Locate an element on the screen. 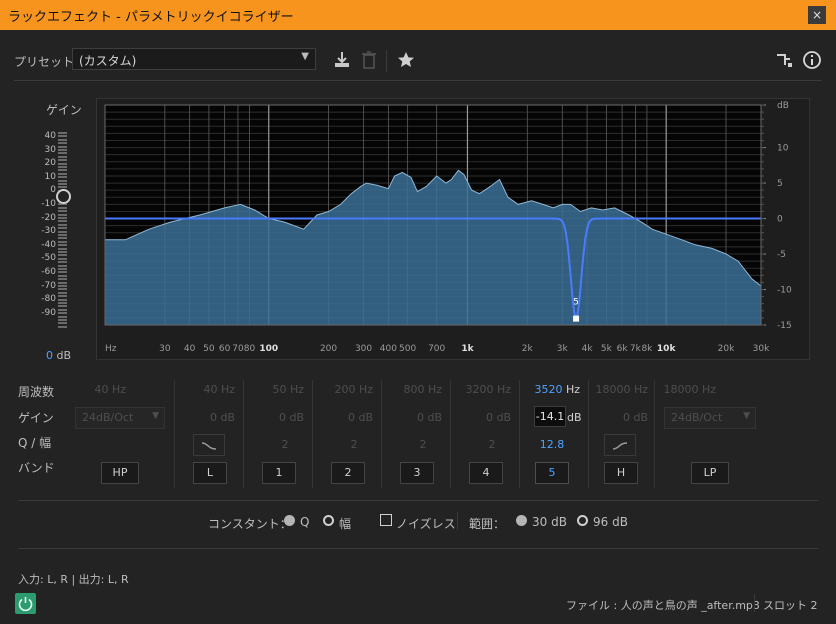  band2-q: 2 is located at coordinates (354, 444).